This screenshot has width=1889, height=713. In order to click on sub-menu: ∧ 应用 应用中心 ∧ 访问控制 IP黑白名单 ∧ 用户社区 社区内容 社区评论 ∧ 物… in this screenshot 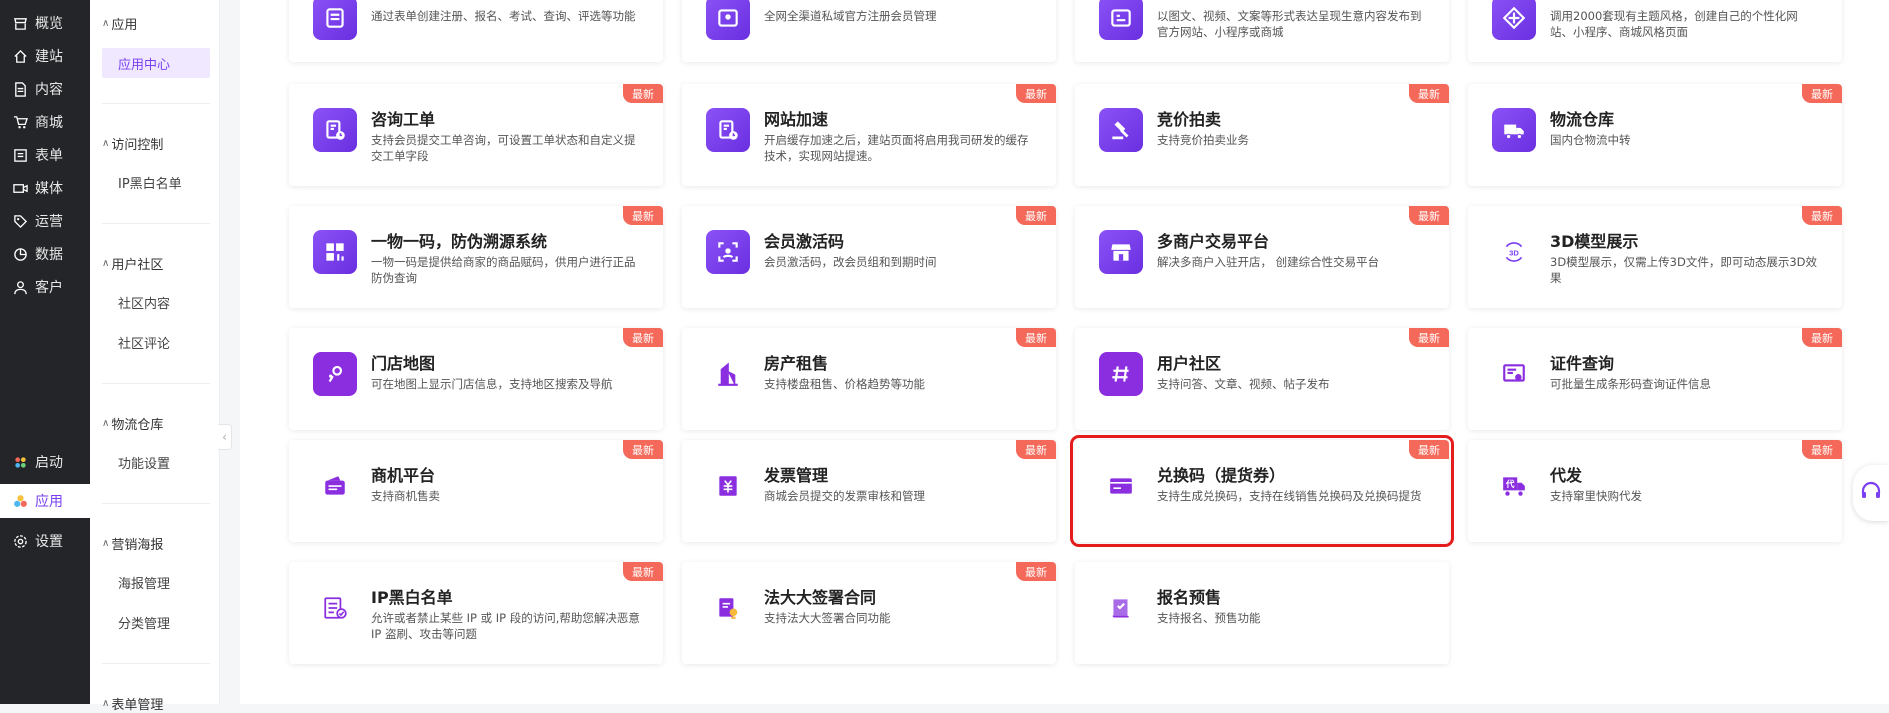, I will do `click(155, 356)`.